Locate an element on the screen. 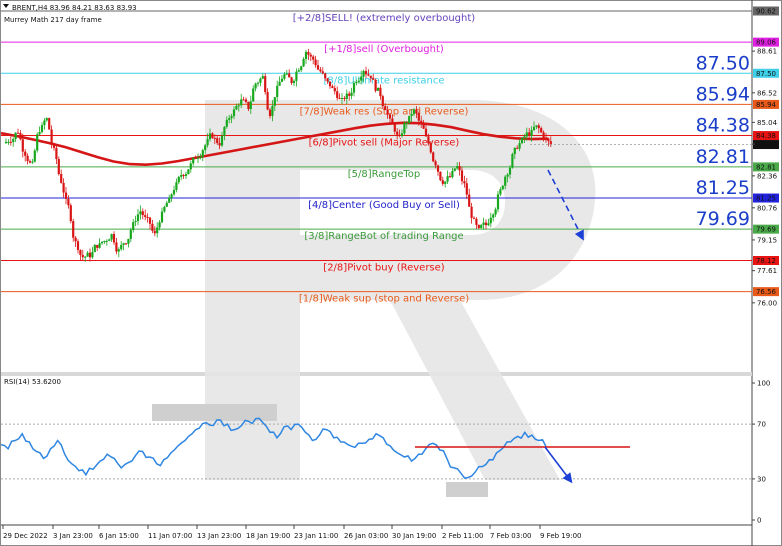  price-tick-label: 88.61 is located at coordinates (767, 52).